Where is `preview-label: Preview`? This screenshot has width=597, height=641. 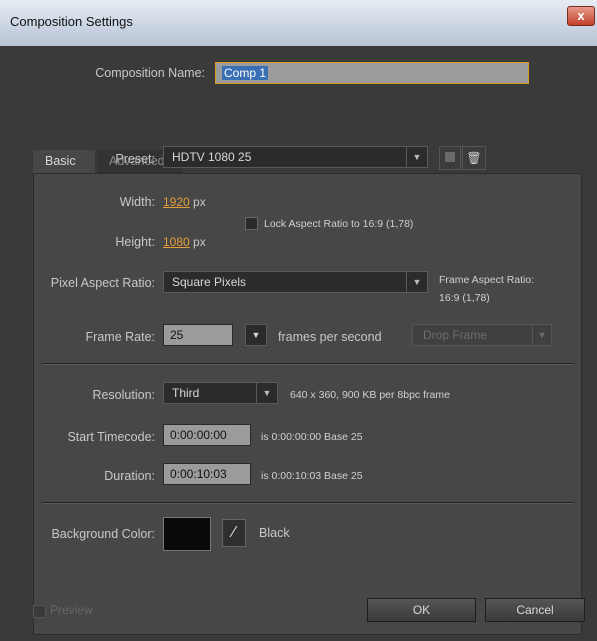
preview-label: Preview is located at coordinates (71, 610).